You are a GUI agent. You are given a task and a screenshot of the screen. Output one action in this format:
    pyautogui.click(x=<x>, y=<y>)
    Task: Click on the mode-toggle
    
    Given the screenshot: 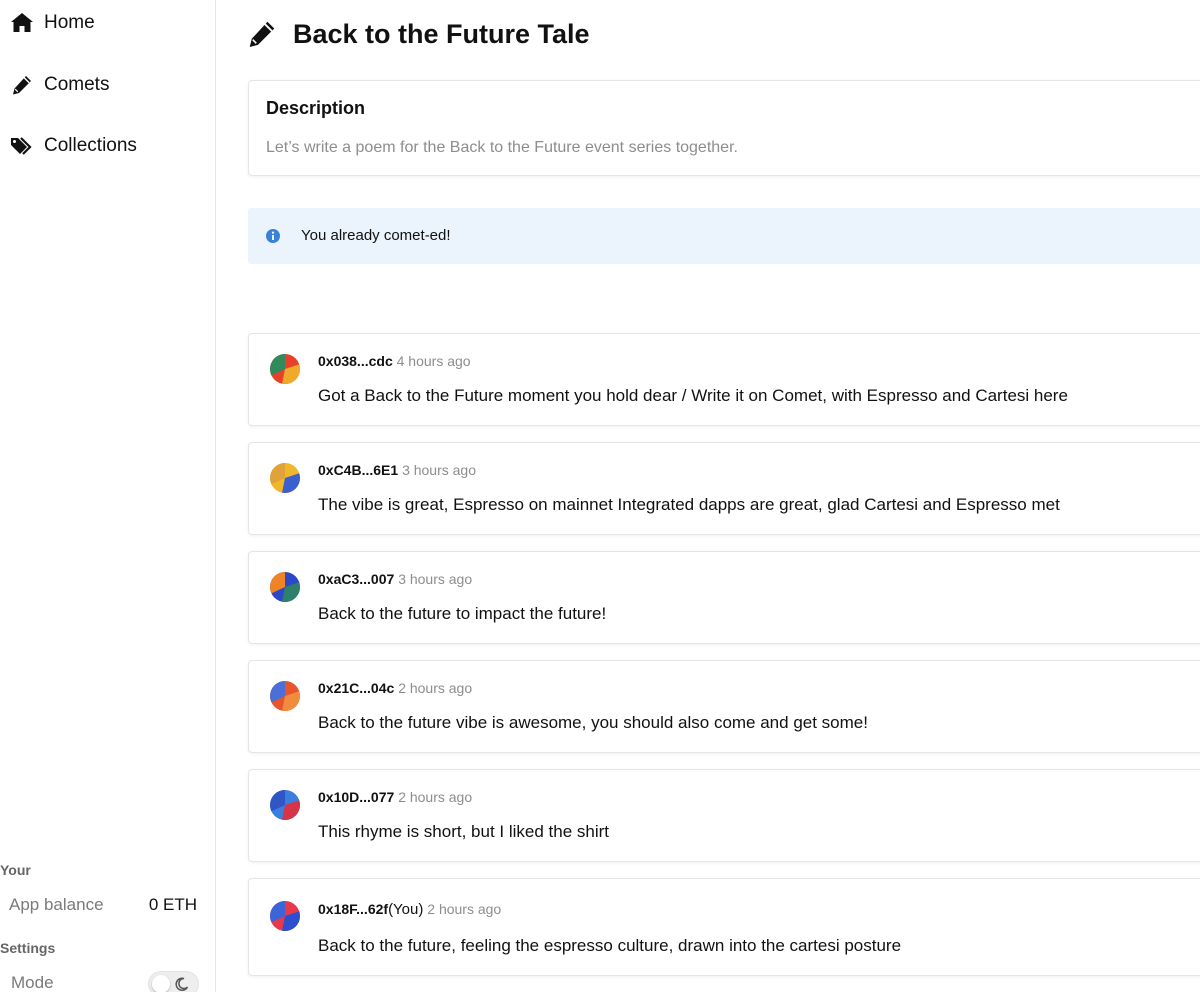 What is the action you would take?
    pyautogui.click(x=173, y=981)
    